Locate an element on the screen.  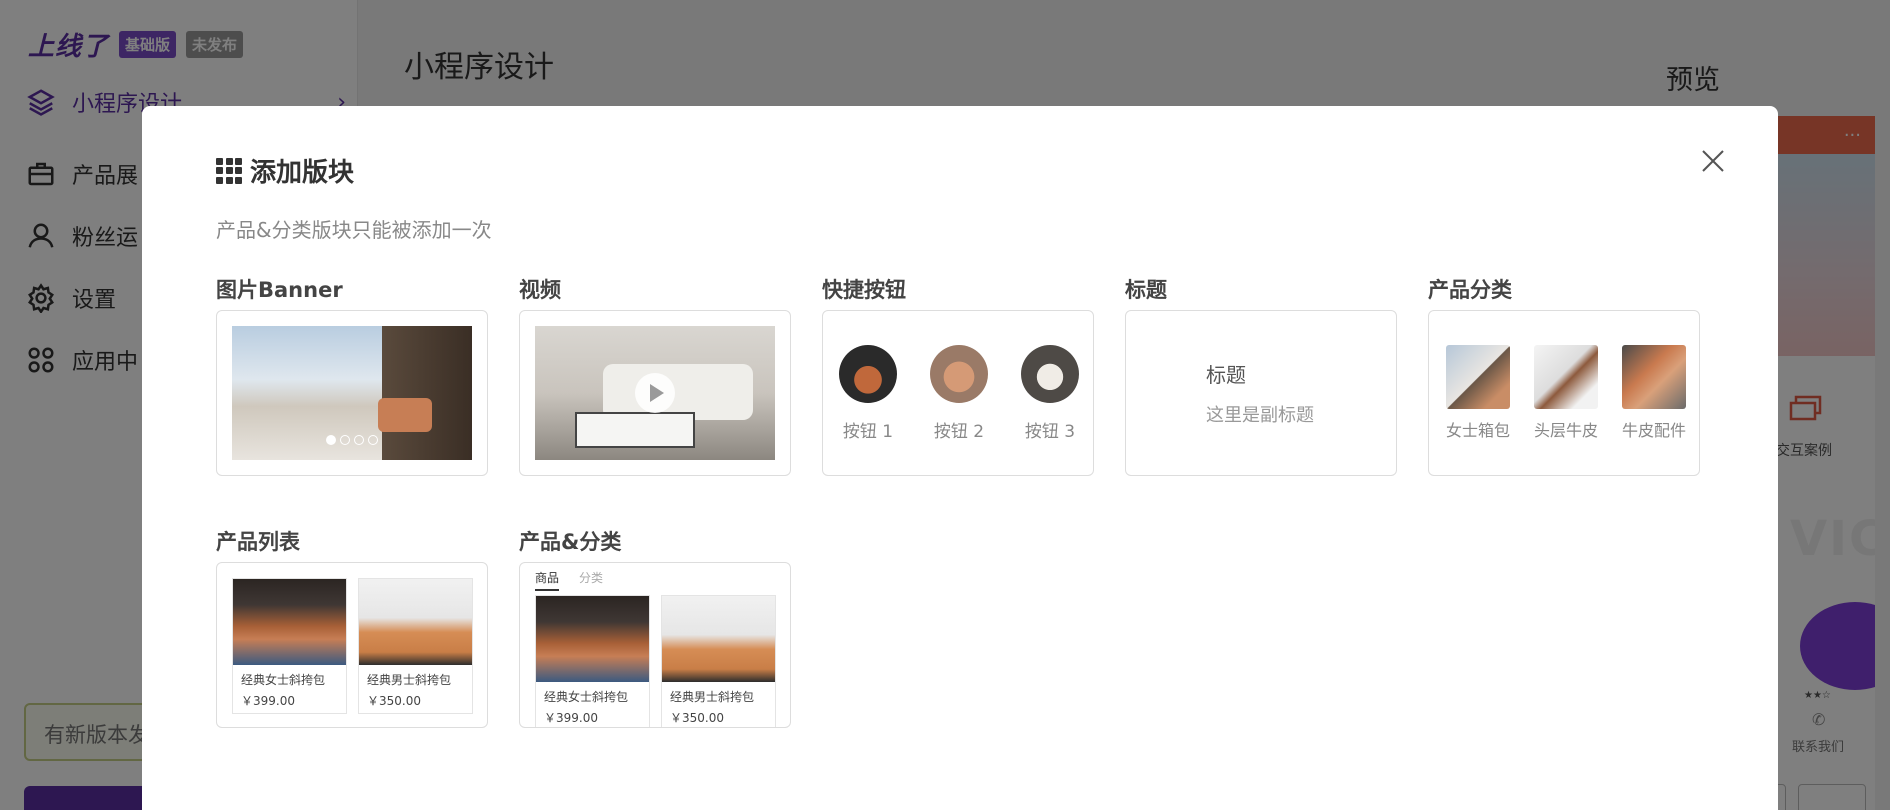
category-block-card: 女士箱包 头层牛皮 牛皮配件 is located at coordinates (1564, 393).